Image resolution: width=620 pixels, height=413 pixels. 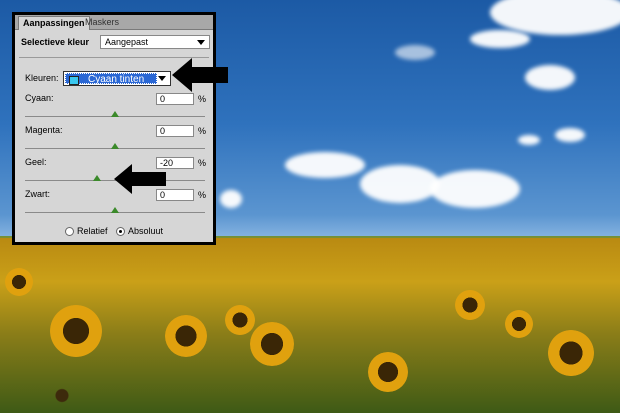 I want to click on colors-value: Cyaan tinten, so click(x=116, y=79).